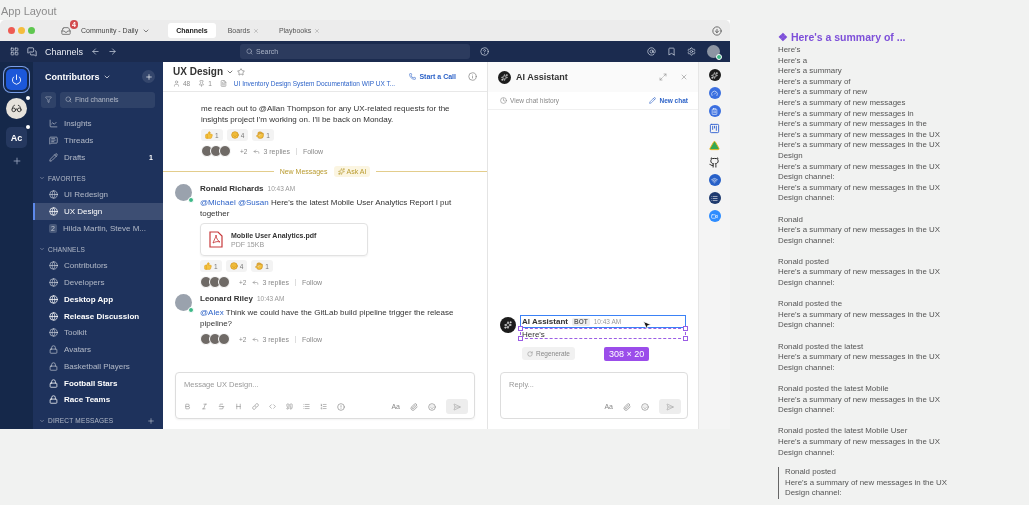 The height and width of the screenshot is (505, 1029). I want to click on channel-item: Developers, so click(98, 282).